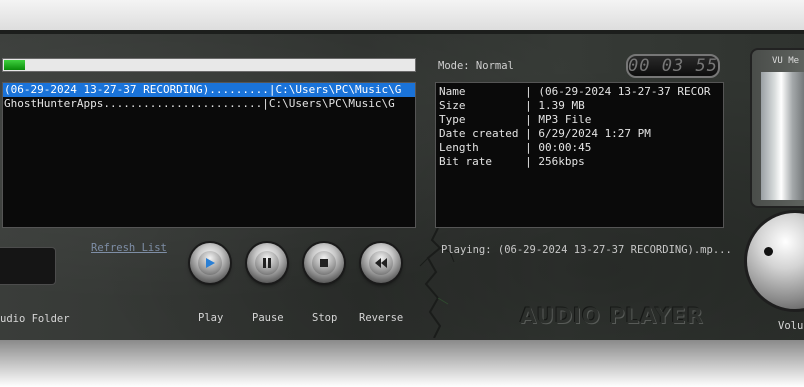 Image resolution: width=804 pixels, height=387 pixels. I want to click on rewind-icon, so click(381, 263).